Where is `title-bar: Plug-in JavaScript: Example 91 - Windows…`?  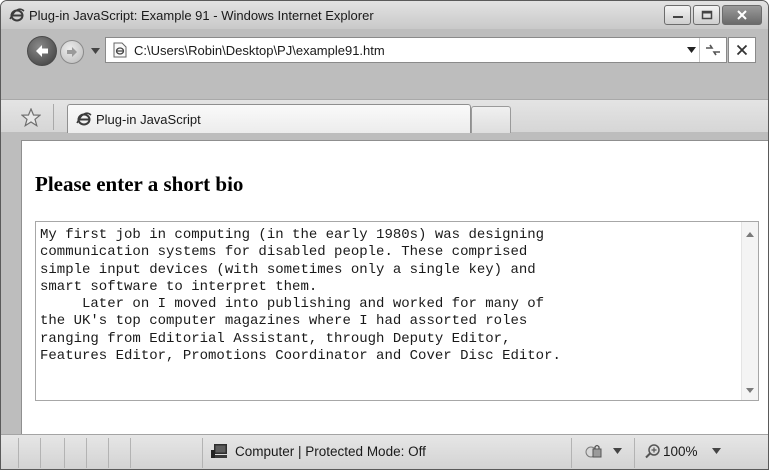 title-bar: Plug-in JavaScript: Example 91 - Windows… is located at coordinates (384, 15).